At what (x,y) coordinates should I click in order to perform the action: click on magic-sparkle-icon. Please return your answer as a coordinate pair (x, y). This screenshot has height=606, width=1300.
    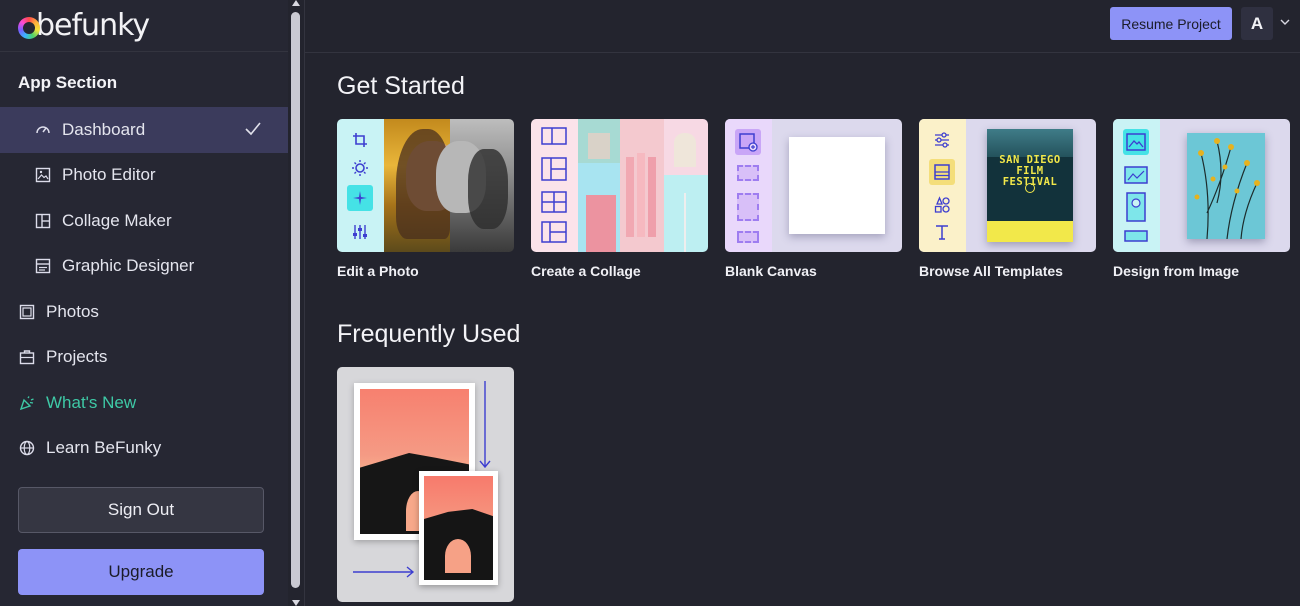
    Looking at the image, I should click on (360, 198).